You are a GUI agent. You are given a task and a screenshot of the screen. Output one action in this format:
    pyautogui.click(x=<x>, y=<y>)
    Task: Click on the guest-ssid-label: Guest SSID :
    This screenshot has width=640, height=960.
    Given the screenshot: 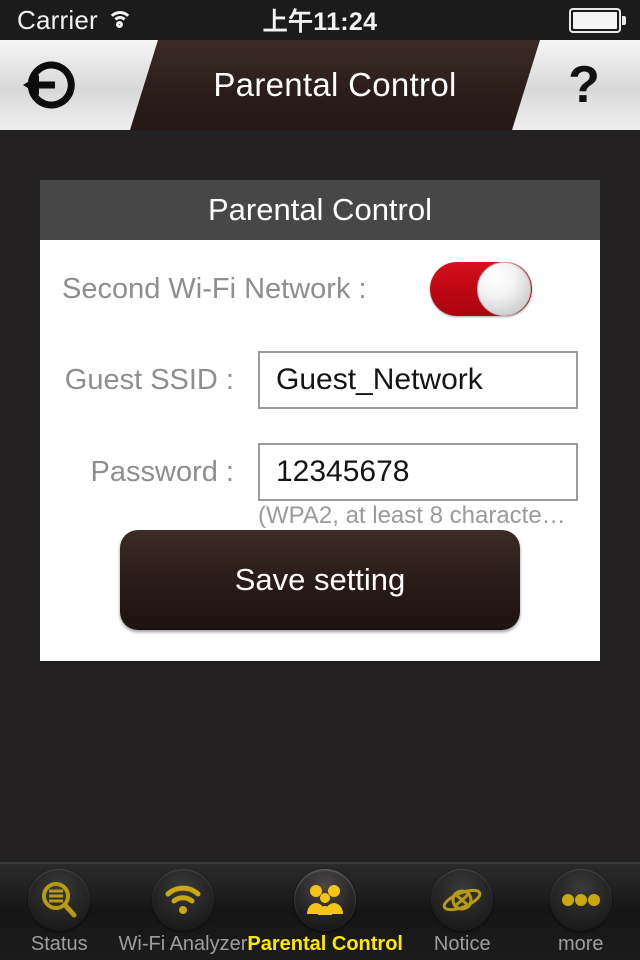 What is the action you would take?
    pyautogui.click(x=149, y=379)
    